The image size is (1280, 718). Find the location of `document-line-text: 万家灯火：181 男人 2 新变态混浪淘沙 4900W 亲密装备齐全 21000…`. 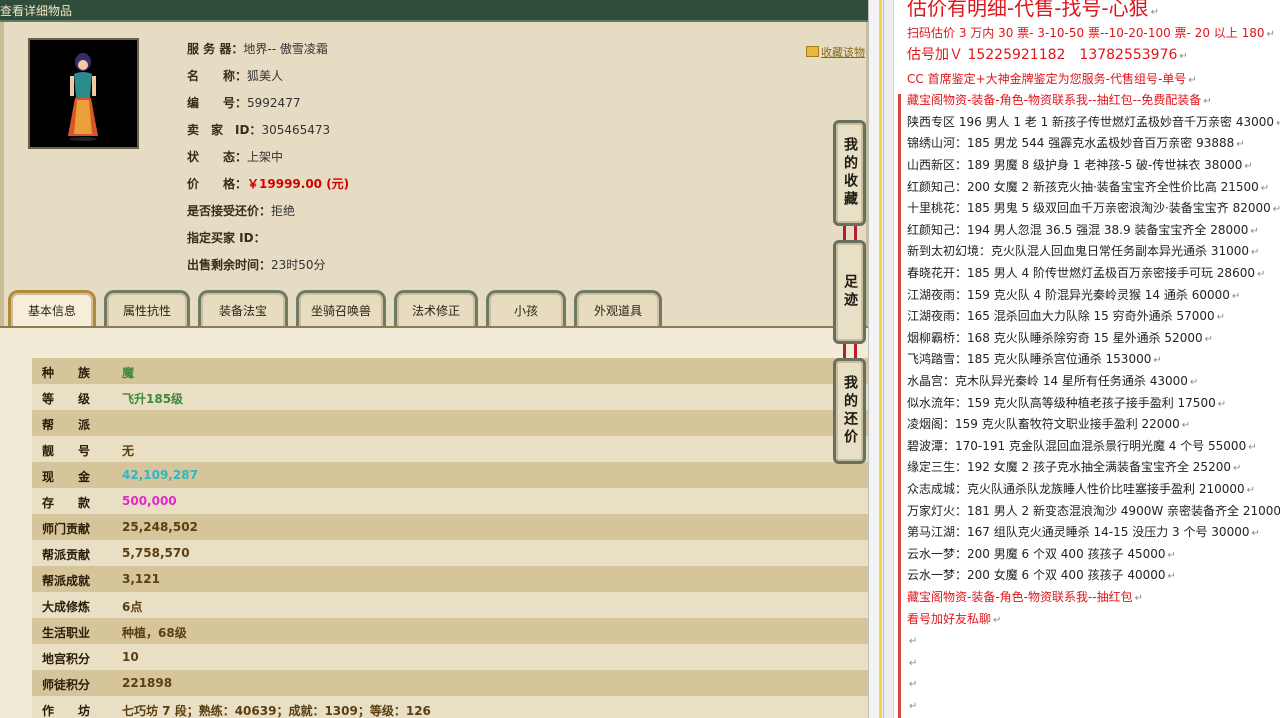

document-line-text: 万家灯火：181 男人 2 新变态混浪淘沙 4900W 亲密装备齐全 21000… is located at coordinates (1093, 510).